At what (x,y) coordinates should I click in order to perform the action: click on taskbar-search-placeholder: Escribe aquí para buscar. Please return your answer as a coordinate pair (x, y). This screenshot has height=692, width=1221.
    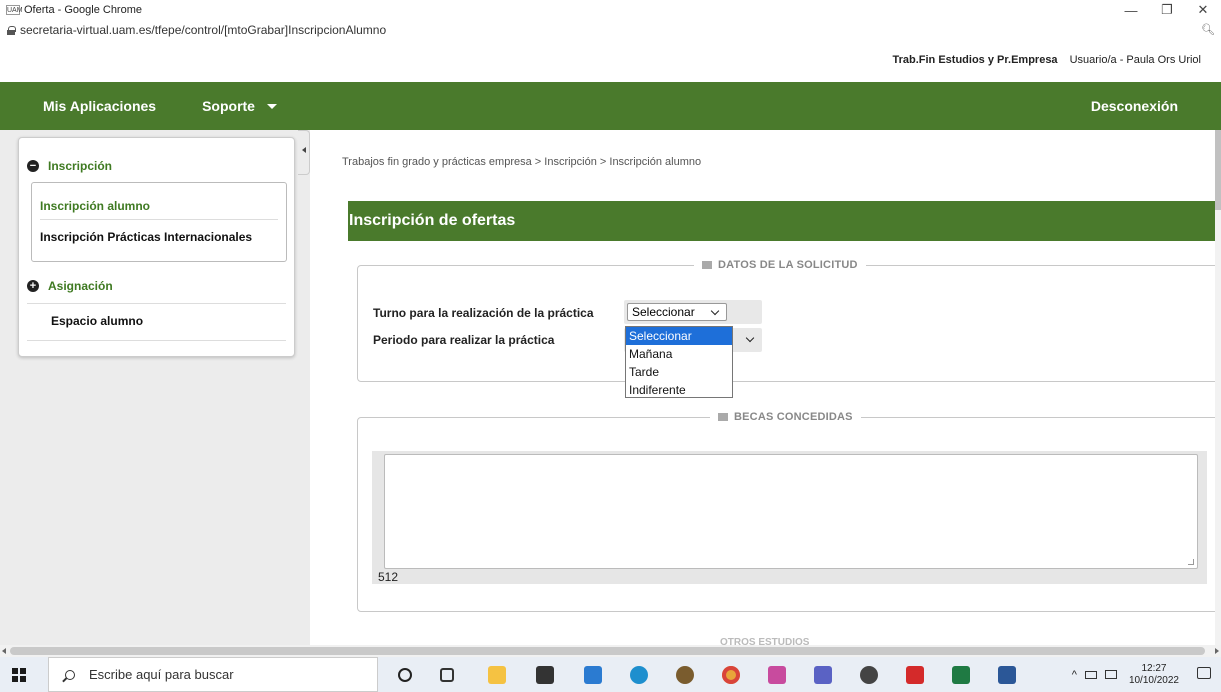
    Looking at the image, I should click on (161, 674).